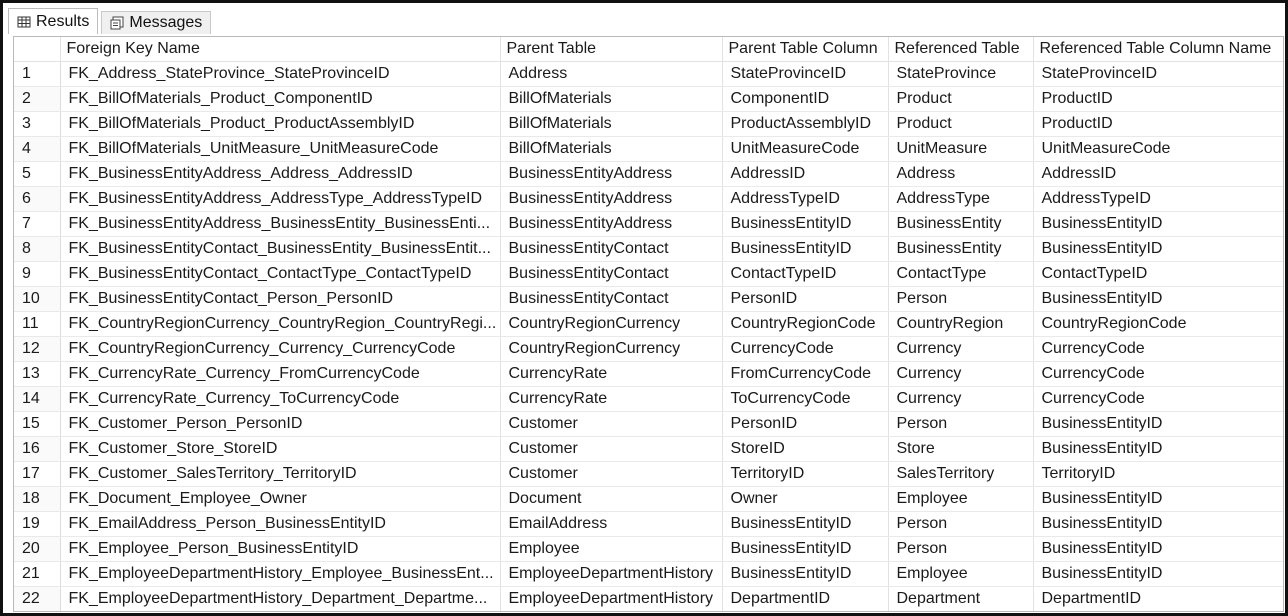 This screenshot has height=616, width=1288. What do you see at coordinates (611, 474) in the screenshot?
I see `table-cell: Customer` at bounding box center [611, 474].